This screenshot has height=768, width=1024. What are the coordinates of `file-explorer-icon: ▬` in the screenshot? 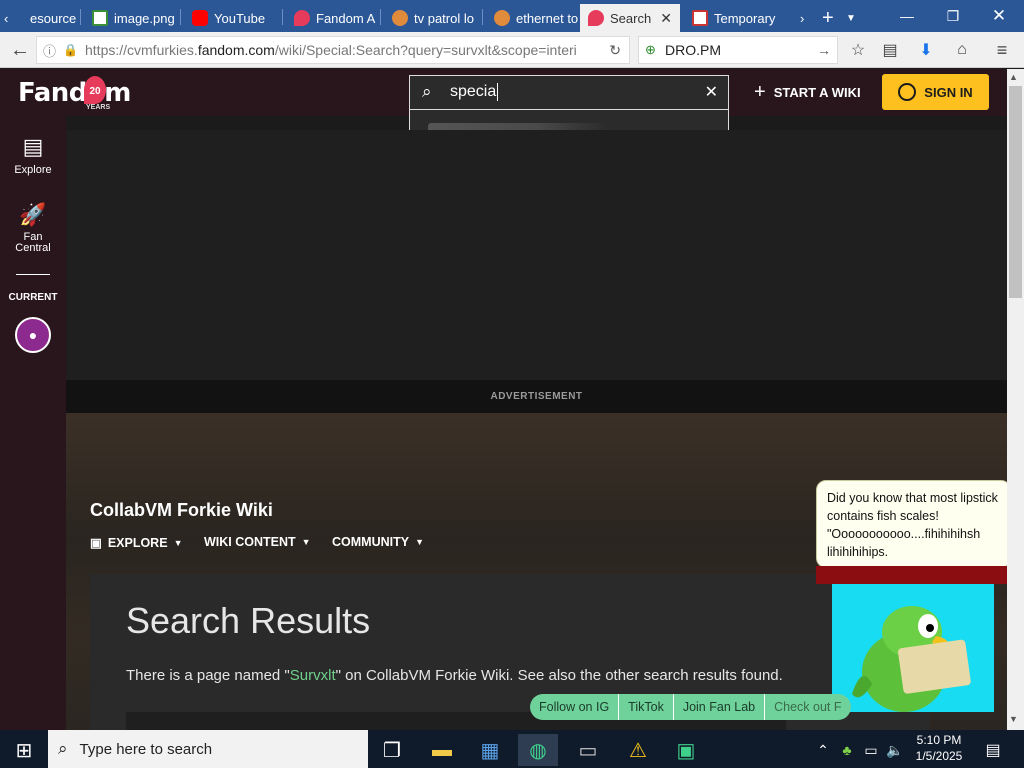 It's located at (442, 750).